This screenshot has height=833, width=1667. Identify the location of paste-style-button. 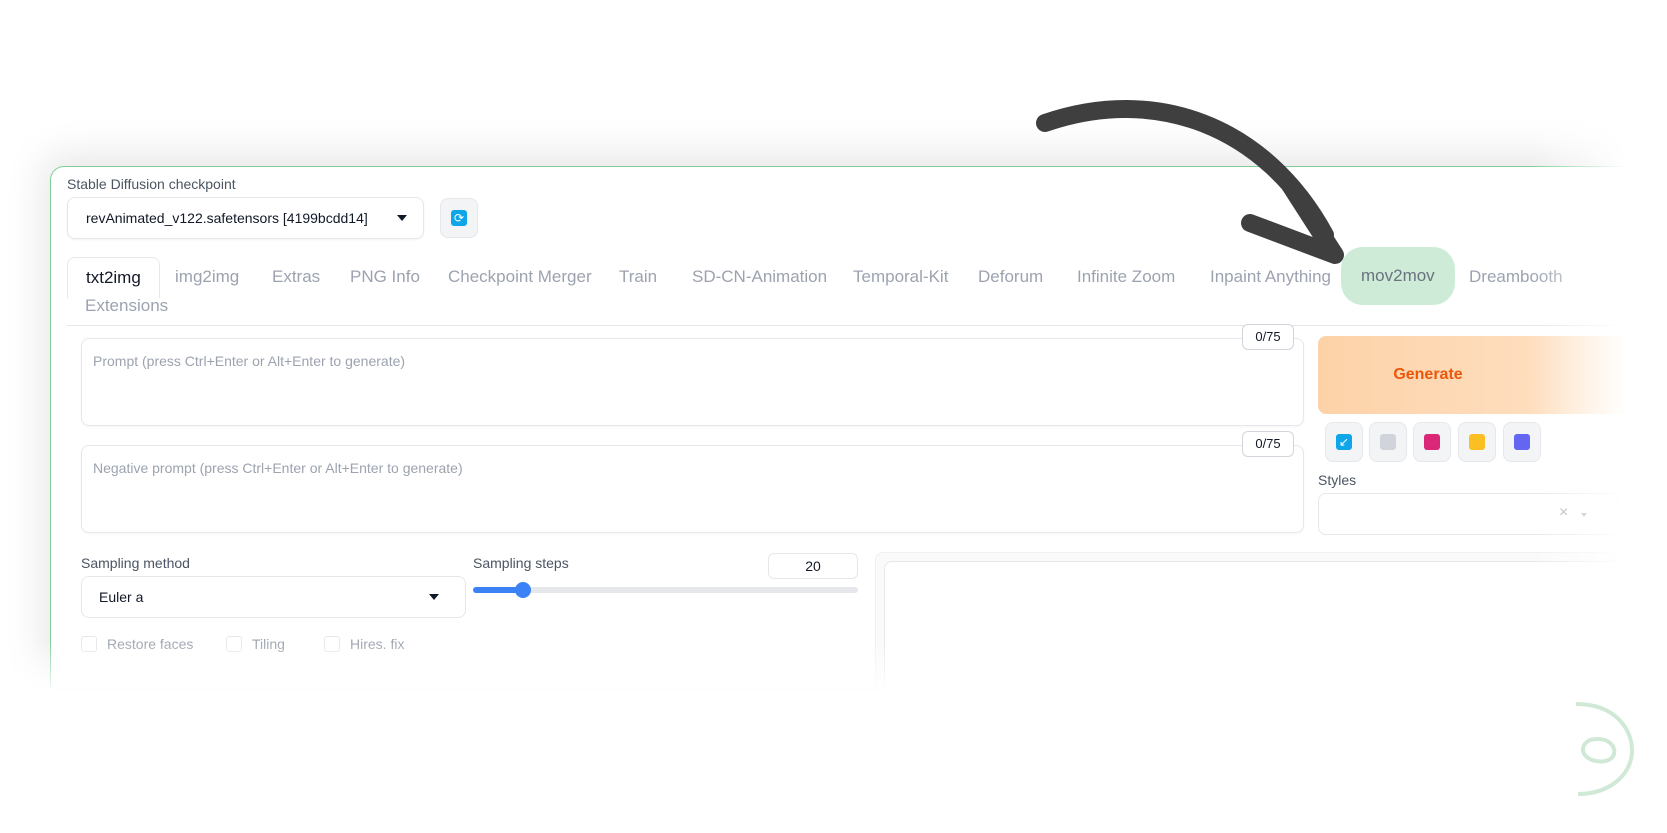
(1477, 442).